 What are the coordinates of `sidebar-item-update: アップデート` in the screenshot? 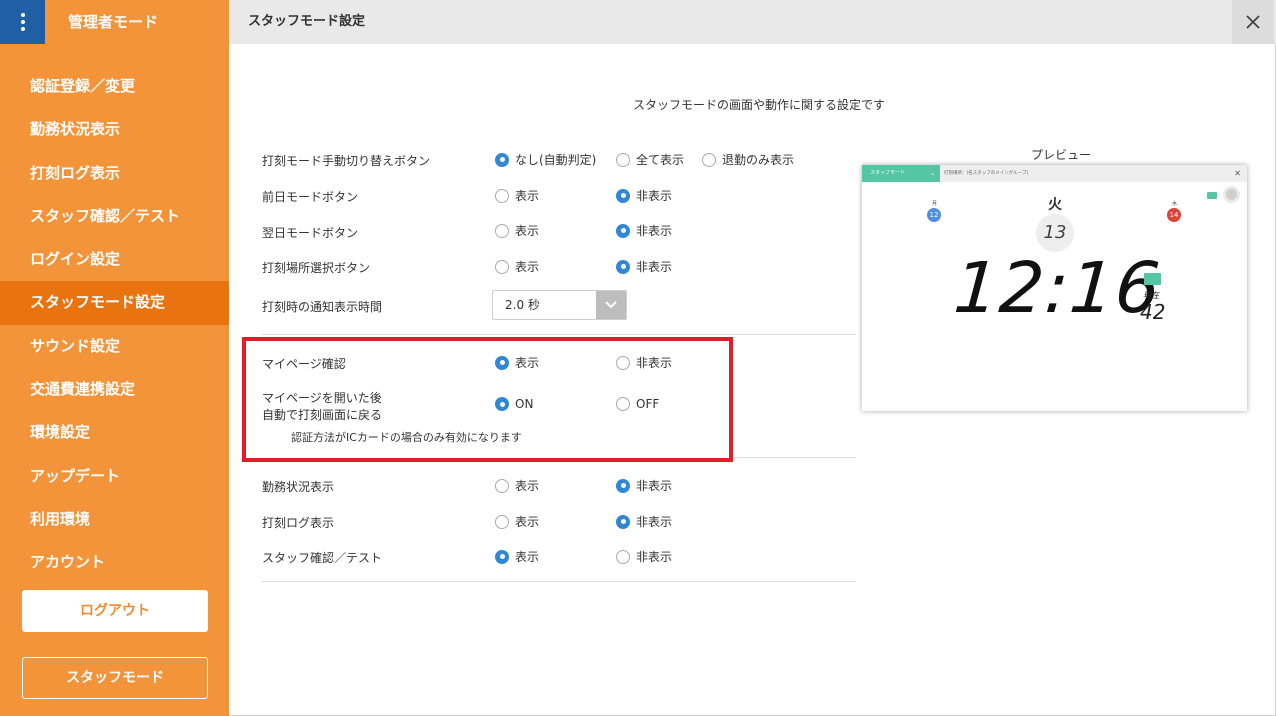 It's located at (114, 476).